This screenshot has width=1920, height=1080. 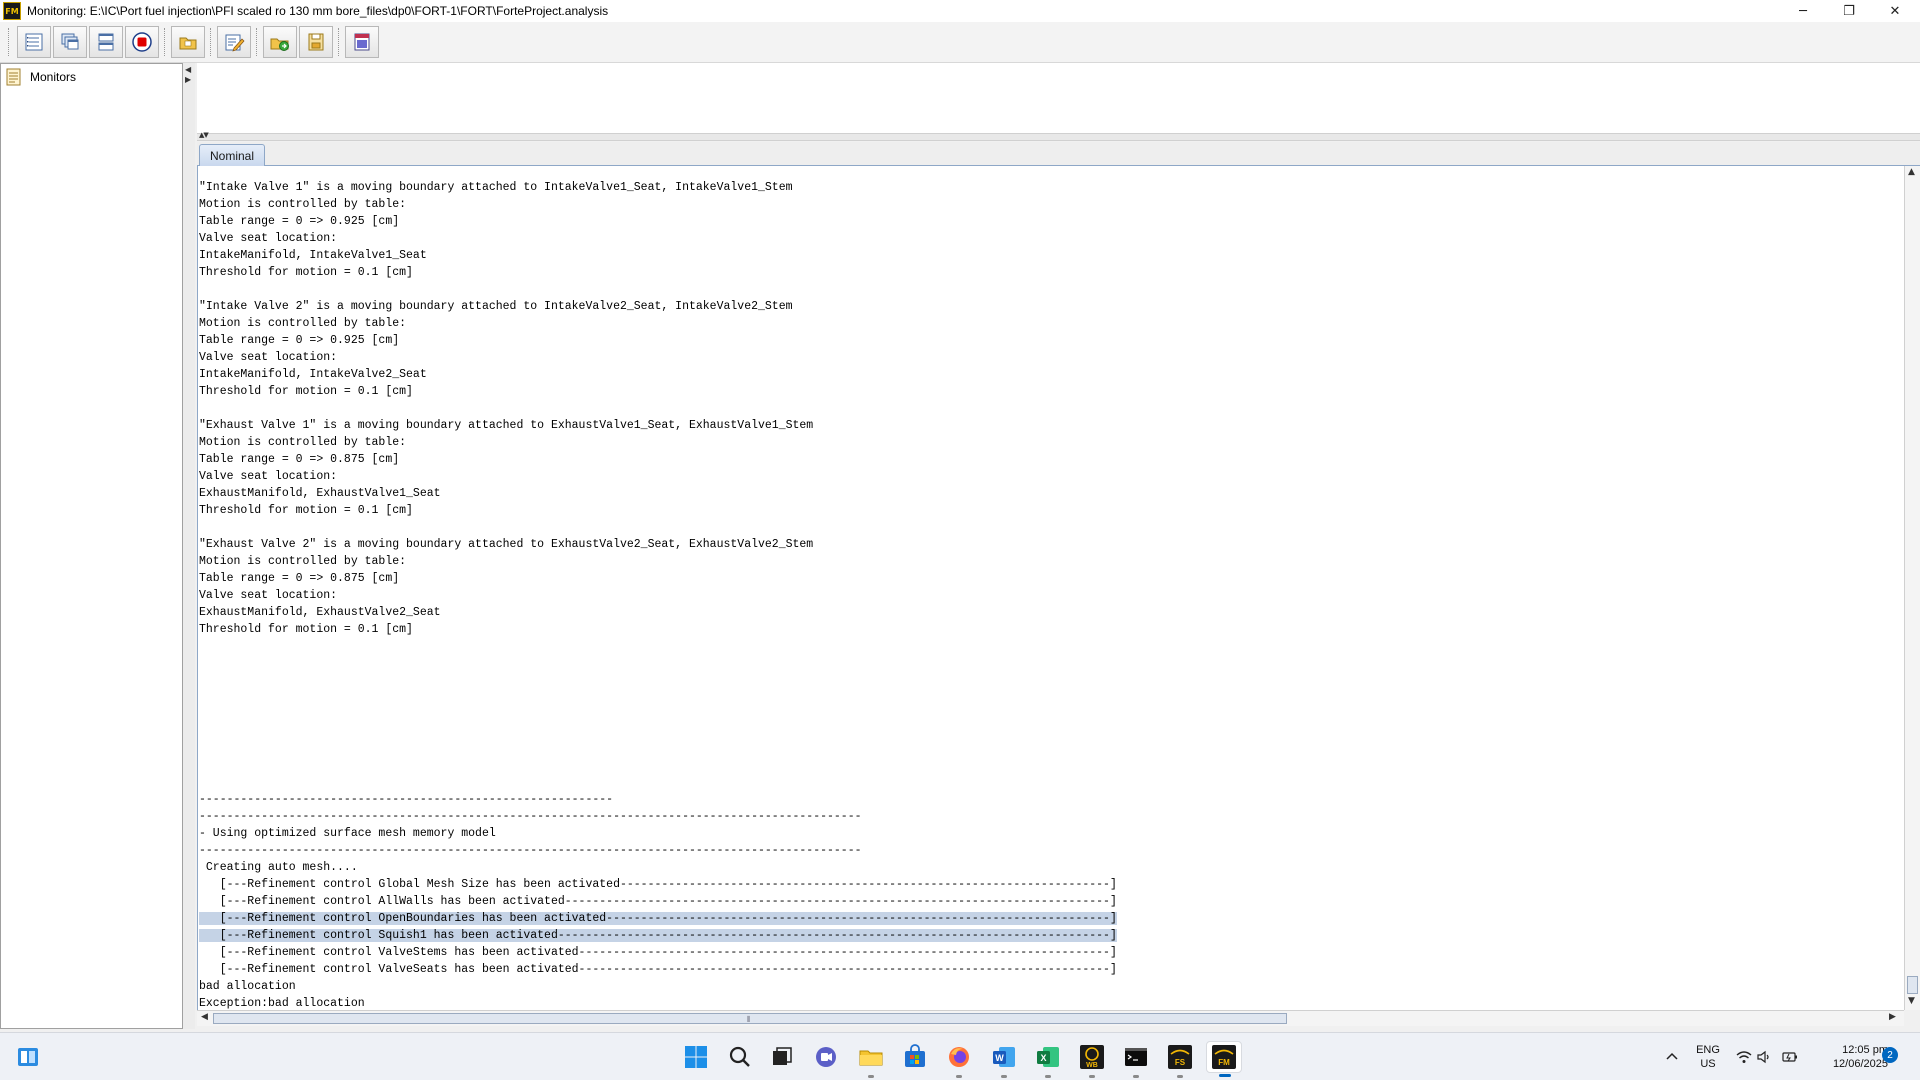 I want to click on wifi-icon, so click(x=1744, y=1057).